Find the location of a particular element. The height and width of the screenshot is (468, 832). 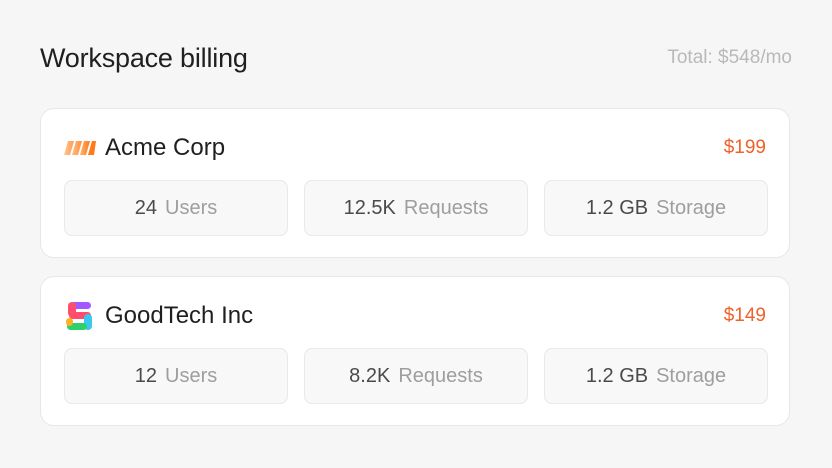

org-stats: 12 Users 8.2K Requests 1.2 GB Storage is located at coordinates (416, 376).